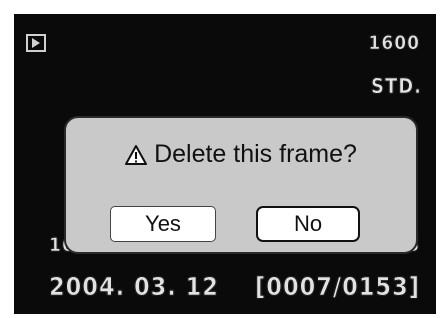 The width and height of the screenshot is (443, 318). What do you see at coordinates (36, 43) in the screenshot?
I see `playback-mode-icon` at bounding box center [36, 43].